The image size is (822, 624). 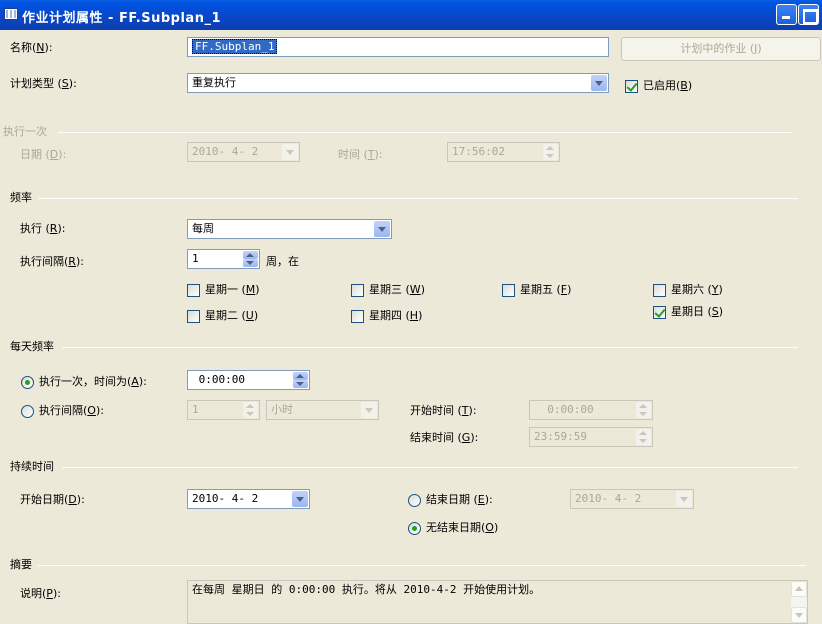 What do you see at coordinates (32, 346) in the screenshot?
I see `daily-section-header: 每天频率` at bounding box center [32, 346].